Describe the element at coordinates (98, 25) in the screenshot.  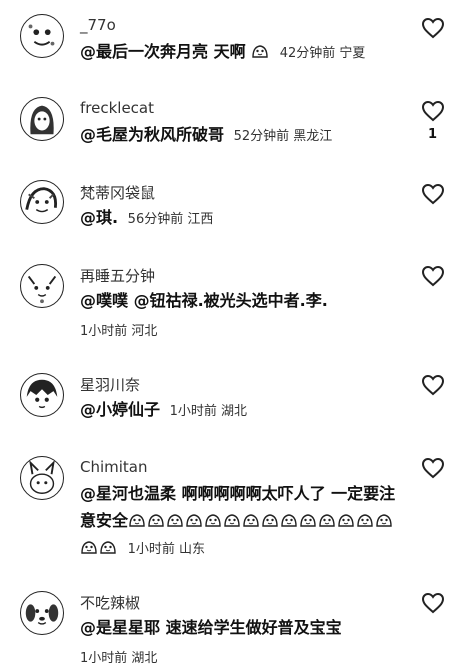
I see `comment-username: _77o` at that location.